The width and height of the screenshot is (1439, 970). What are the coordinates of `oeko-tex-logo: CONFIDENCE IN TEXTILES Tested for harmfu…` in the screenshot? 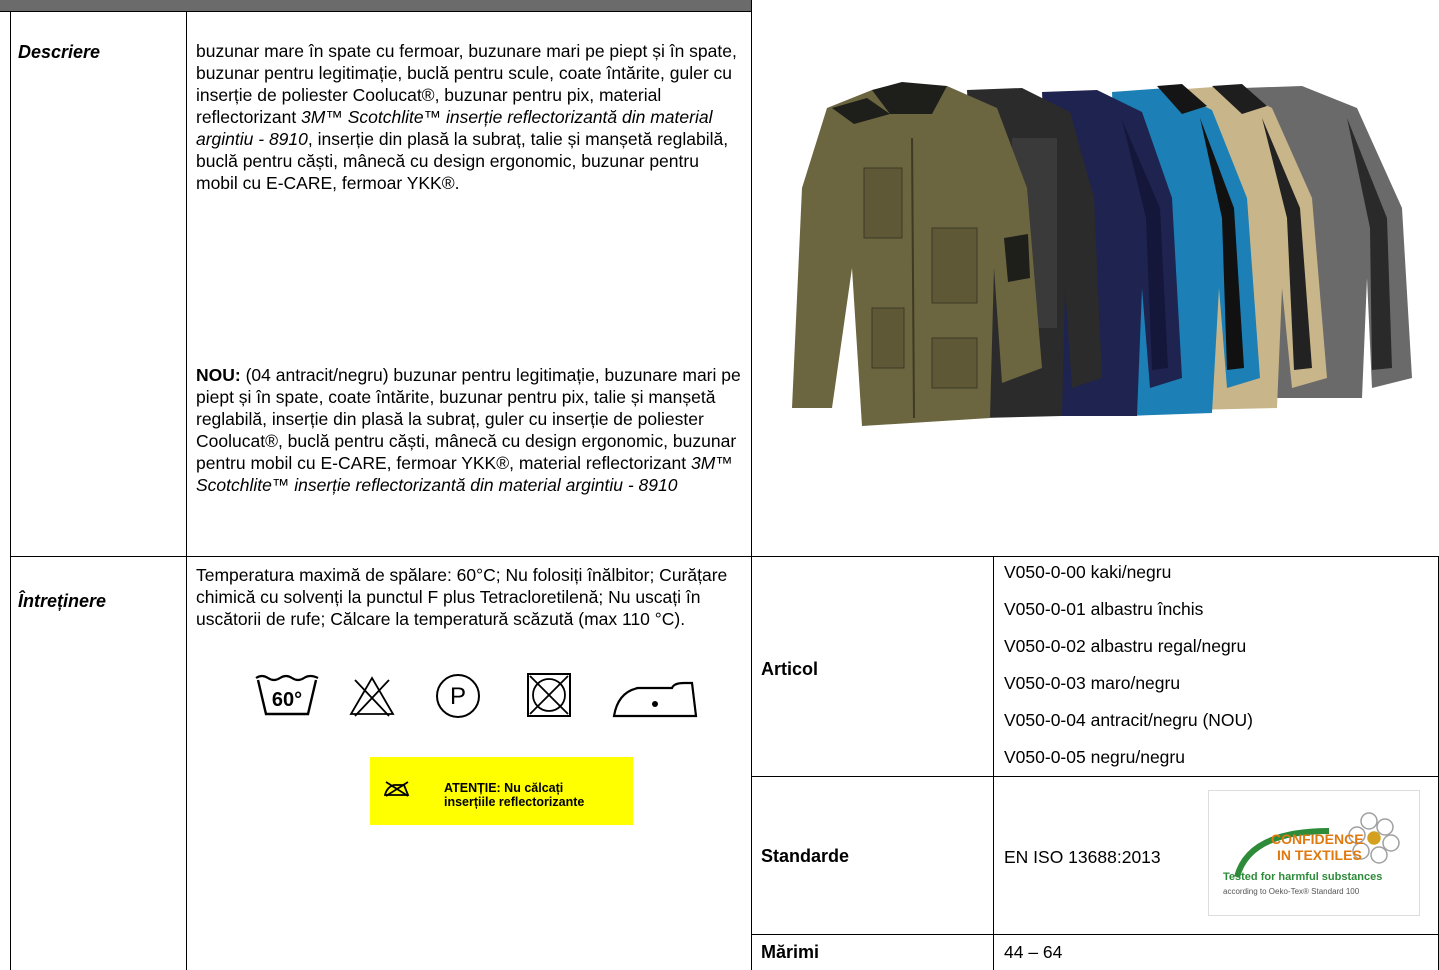 It's located at (1314, 853).